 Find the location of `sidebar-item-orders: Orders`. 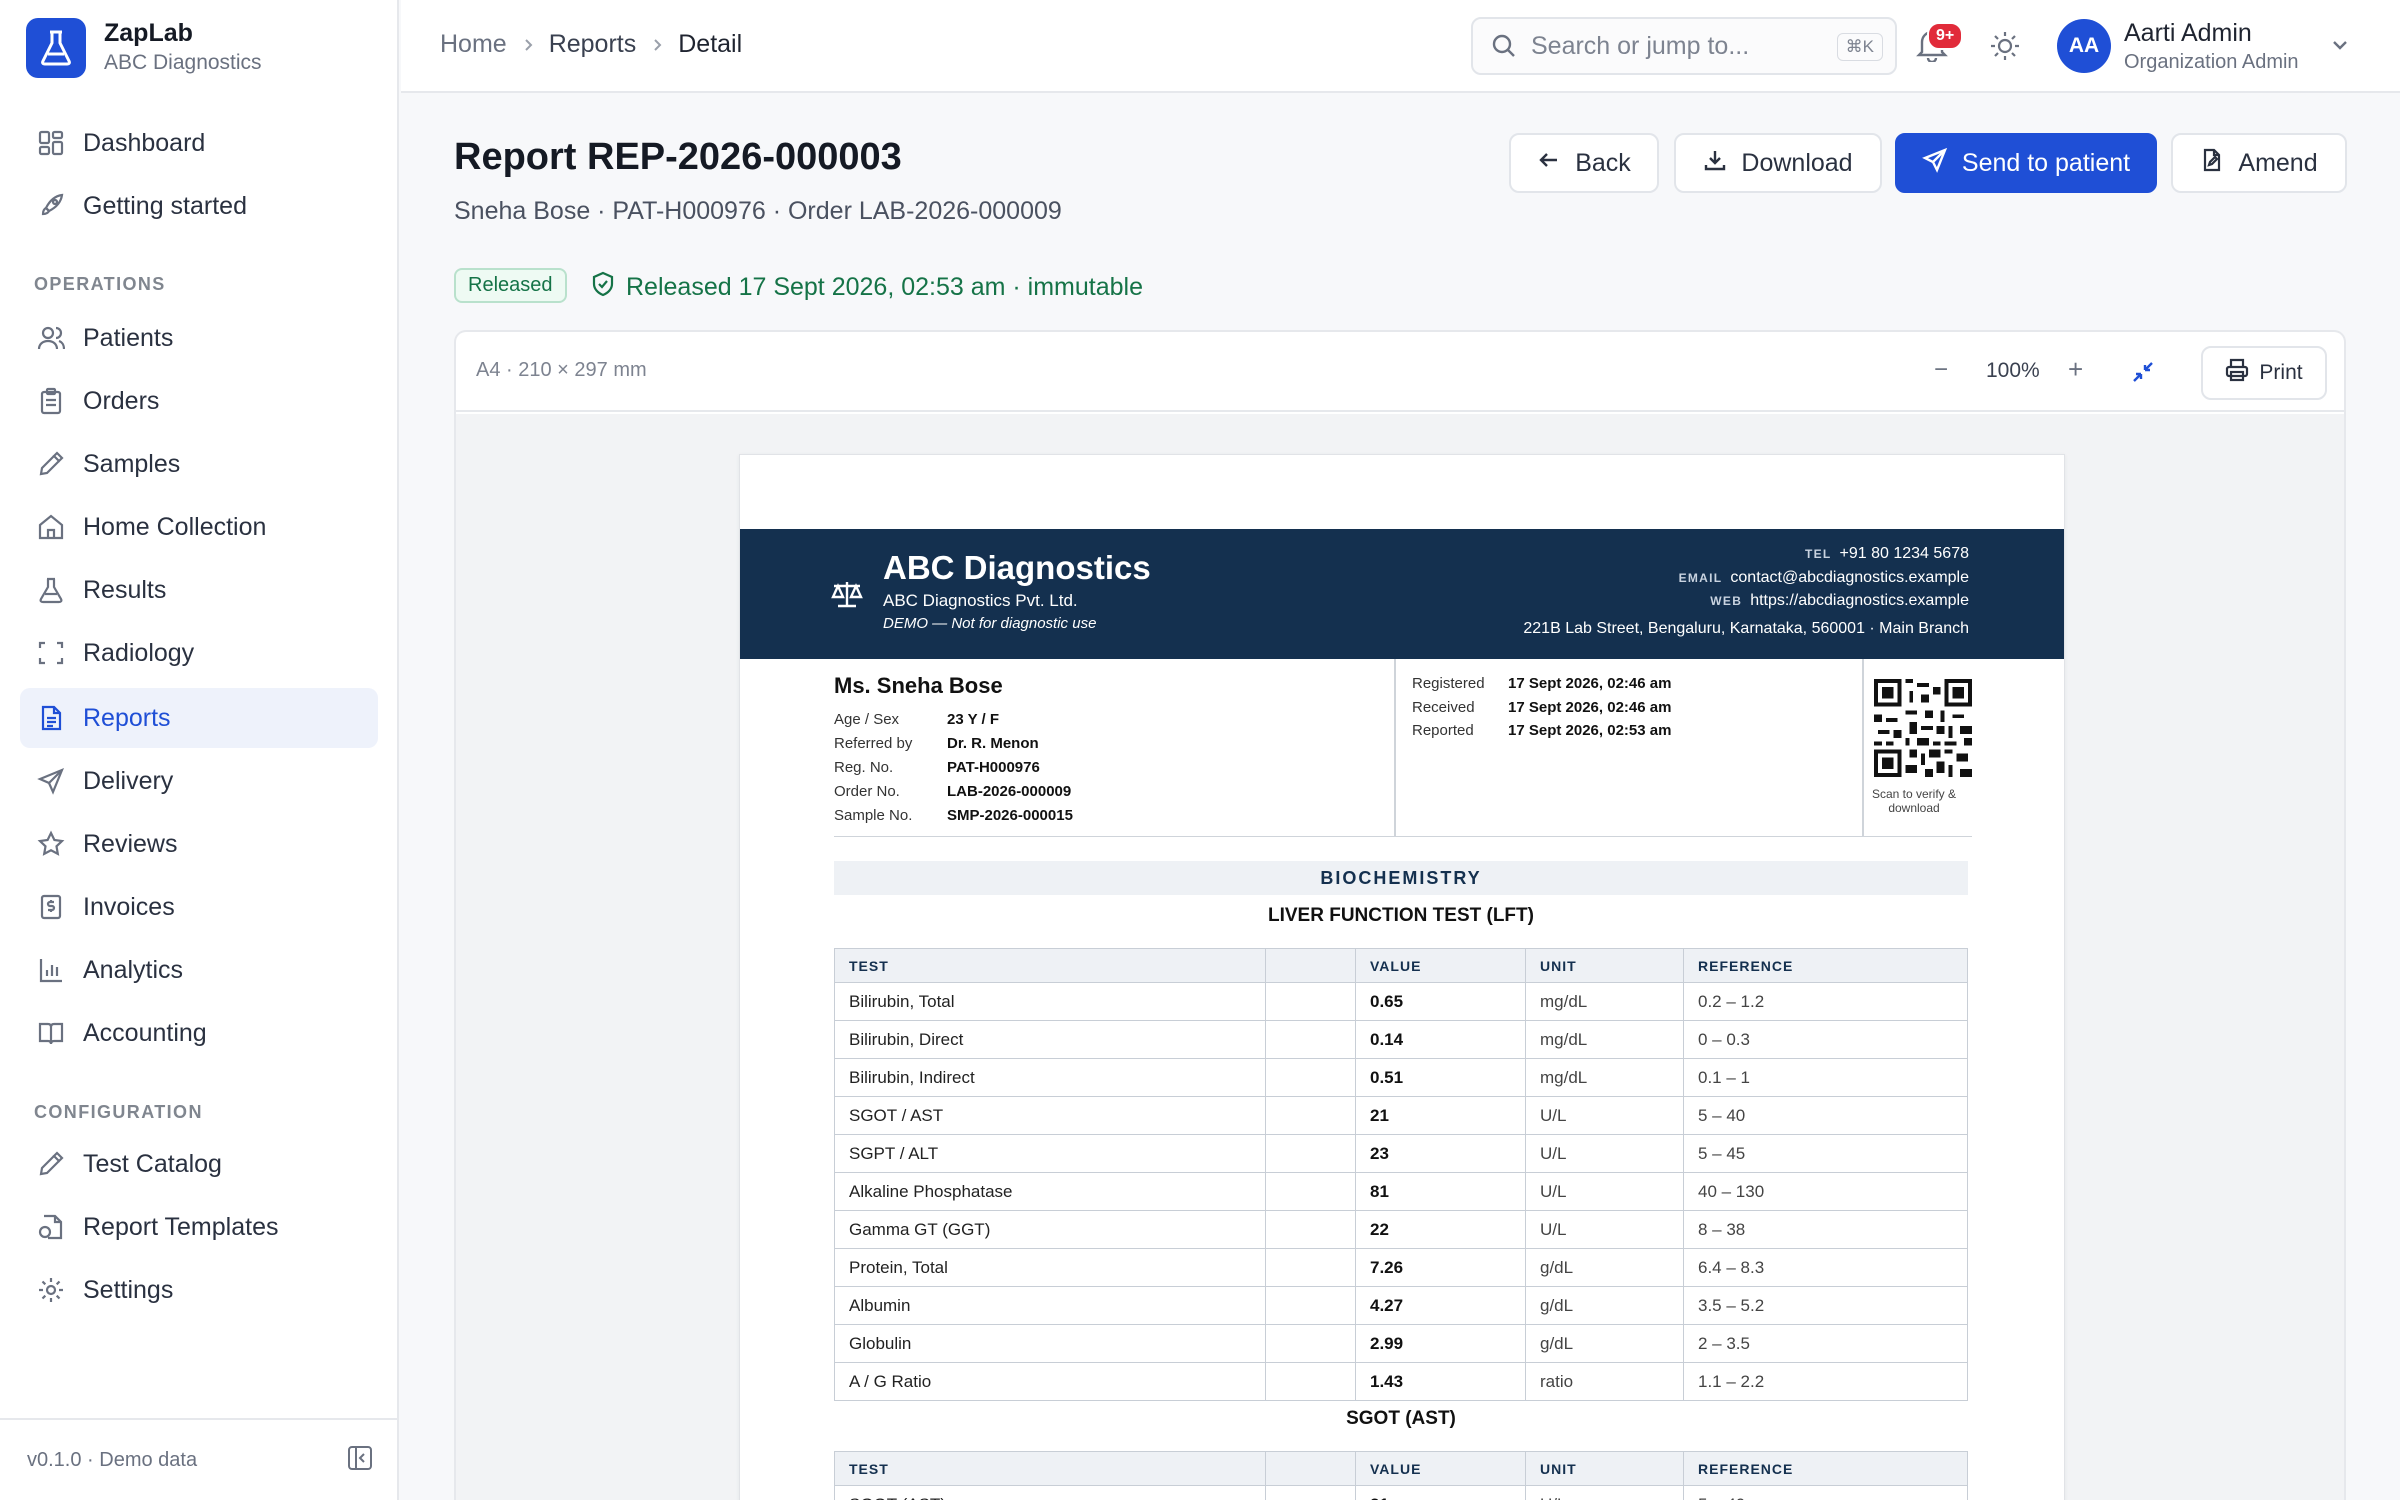

sidebar-item-orders: Orders is located at coordinates (199, 401).